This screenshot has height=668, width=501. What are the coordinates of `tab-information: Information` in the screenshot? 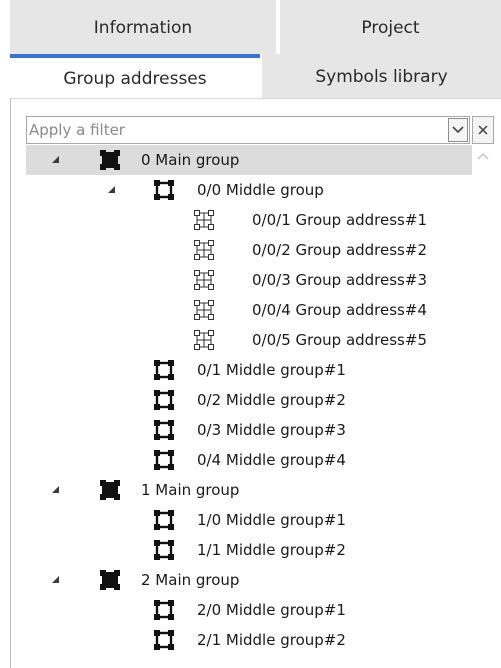 It's located at (143, 27).